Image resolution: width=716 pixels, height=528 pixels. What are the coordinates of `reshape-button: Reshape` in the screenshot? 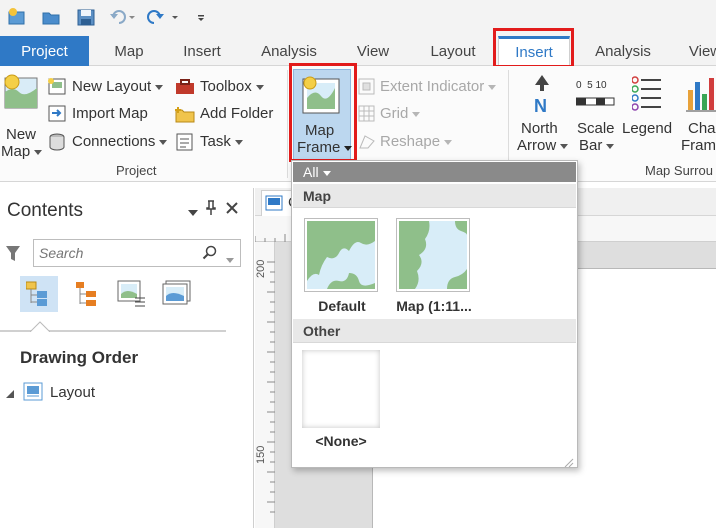 It's located at (408, 142).